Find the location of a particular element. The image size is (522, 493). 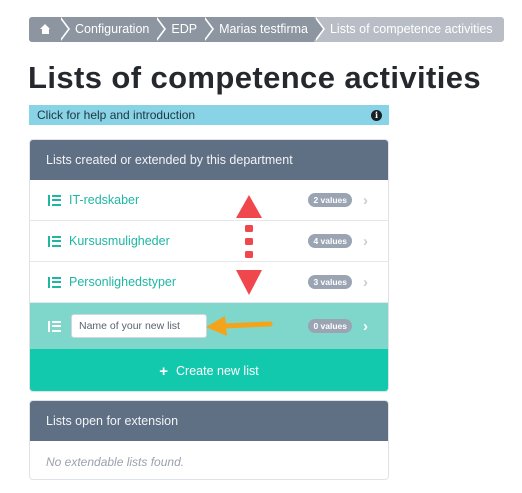

info-icon: i is located at coordinates (376, 115).